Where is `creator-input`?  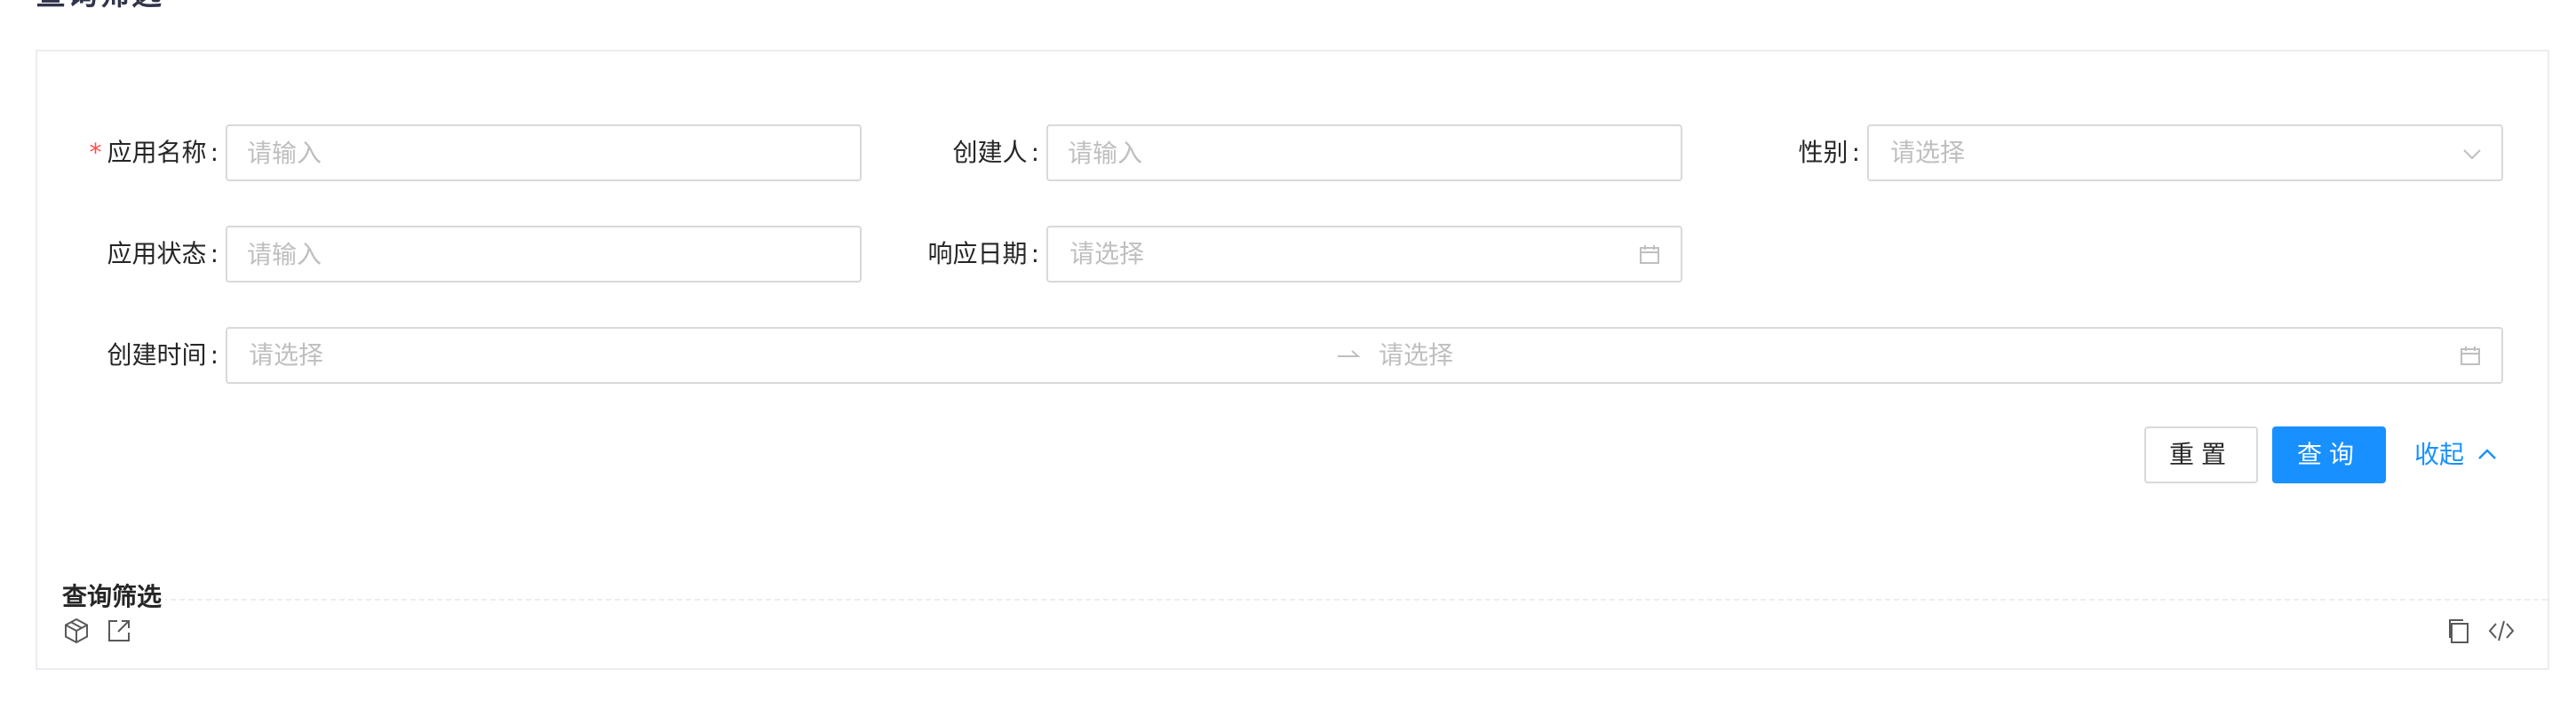 creator-input is located at coordinates (1364, 152).